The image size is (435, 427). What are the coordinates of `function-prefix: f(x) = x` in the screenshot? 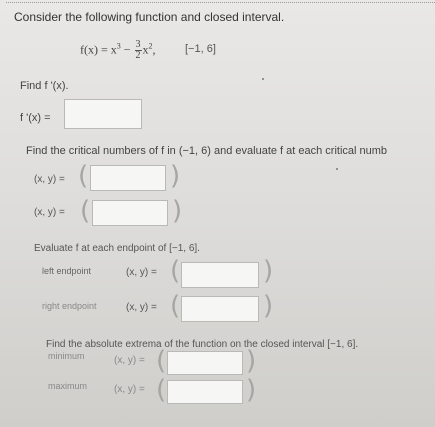 It's located at (98, 49).